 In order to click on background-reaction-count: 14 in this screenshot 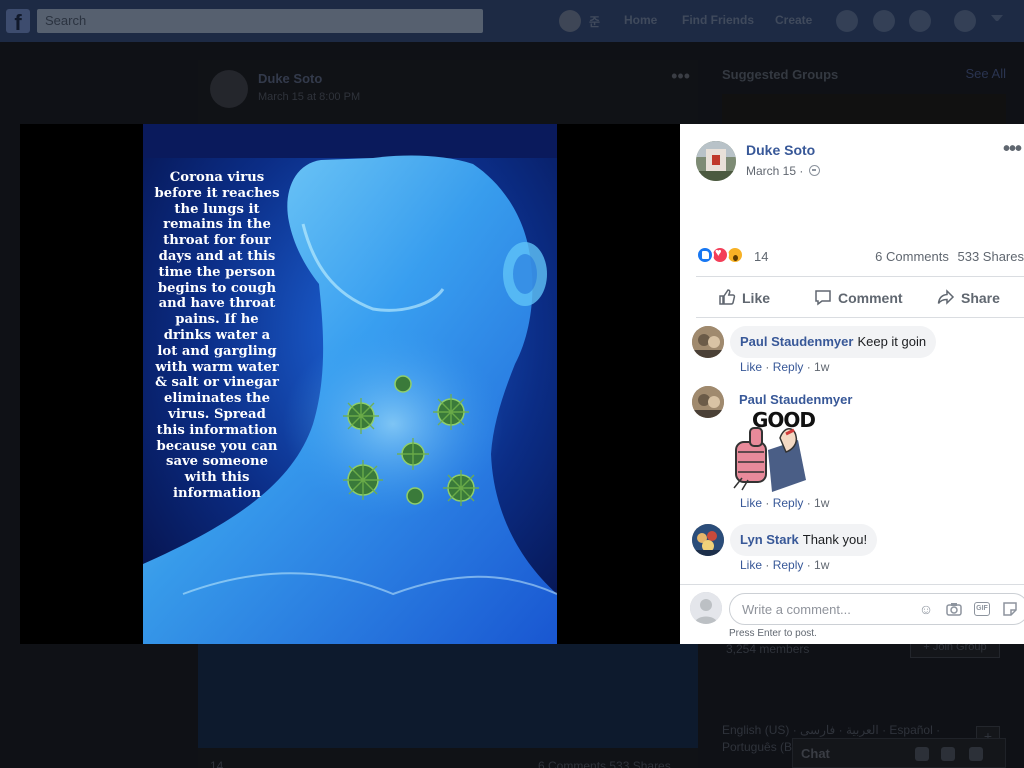, I will do `click(217, 763)`.